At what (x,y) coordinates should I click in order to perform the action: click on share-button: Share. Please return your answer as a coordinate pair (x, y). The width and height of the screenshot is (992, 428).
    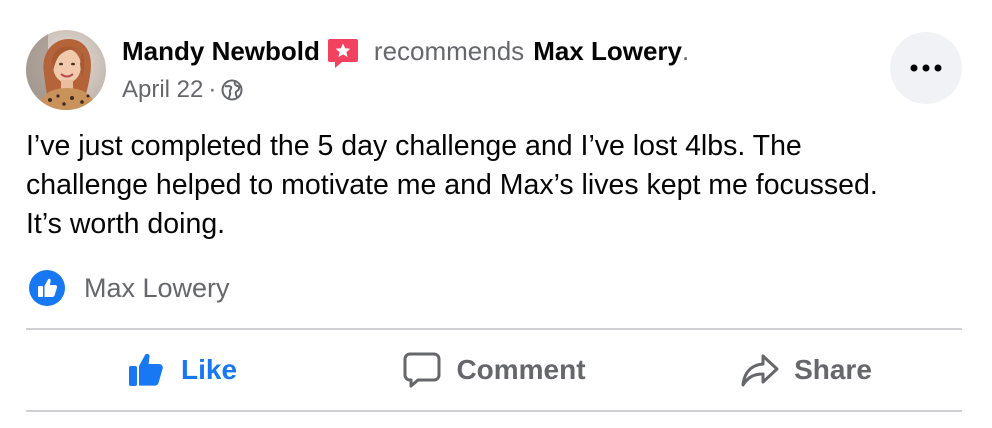
    Looking at the image, I should click on (806, 370).